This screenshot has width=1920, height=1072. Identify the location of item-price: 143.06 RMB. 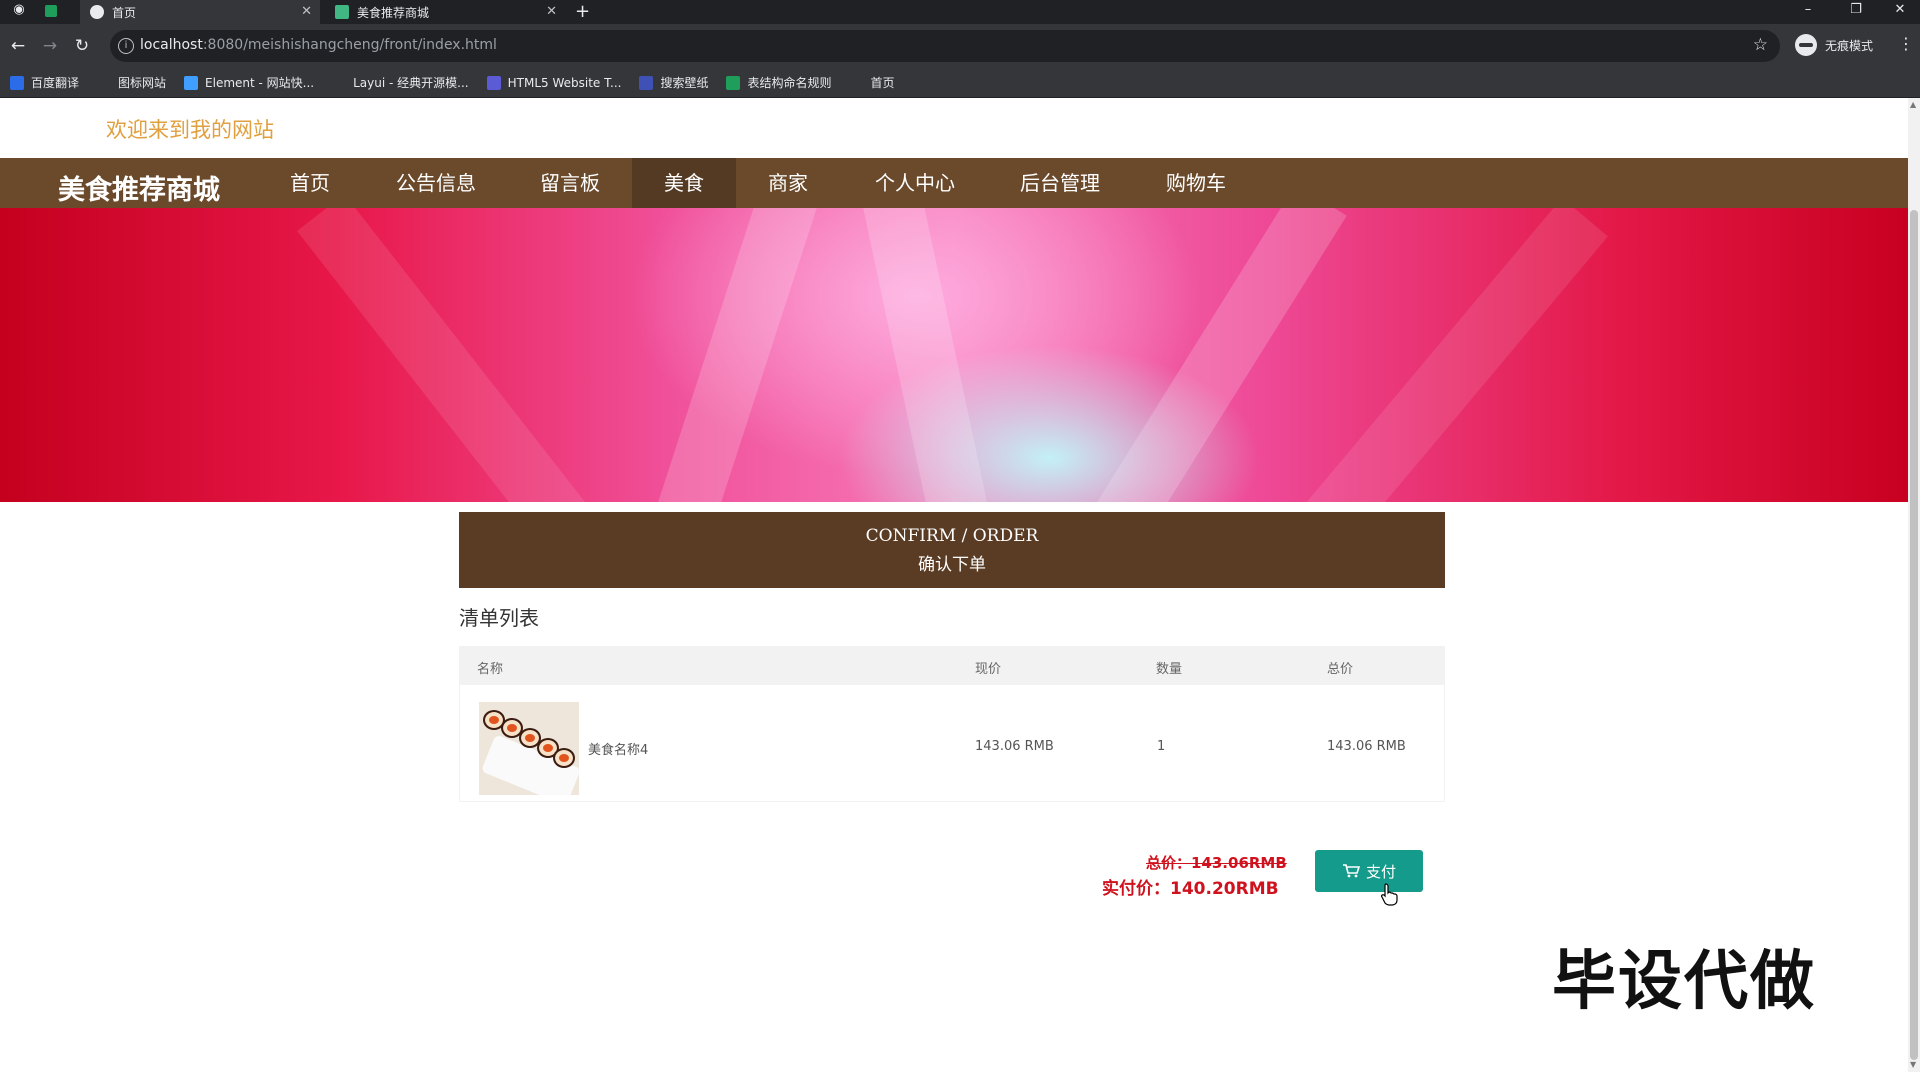
(1014, 746).